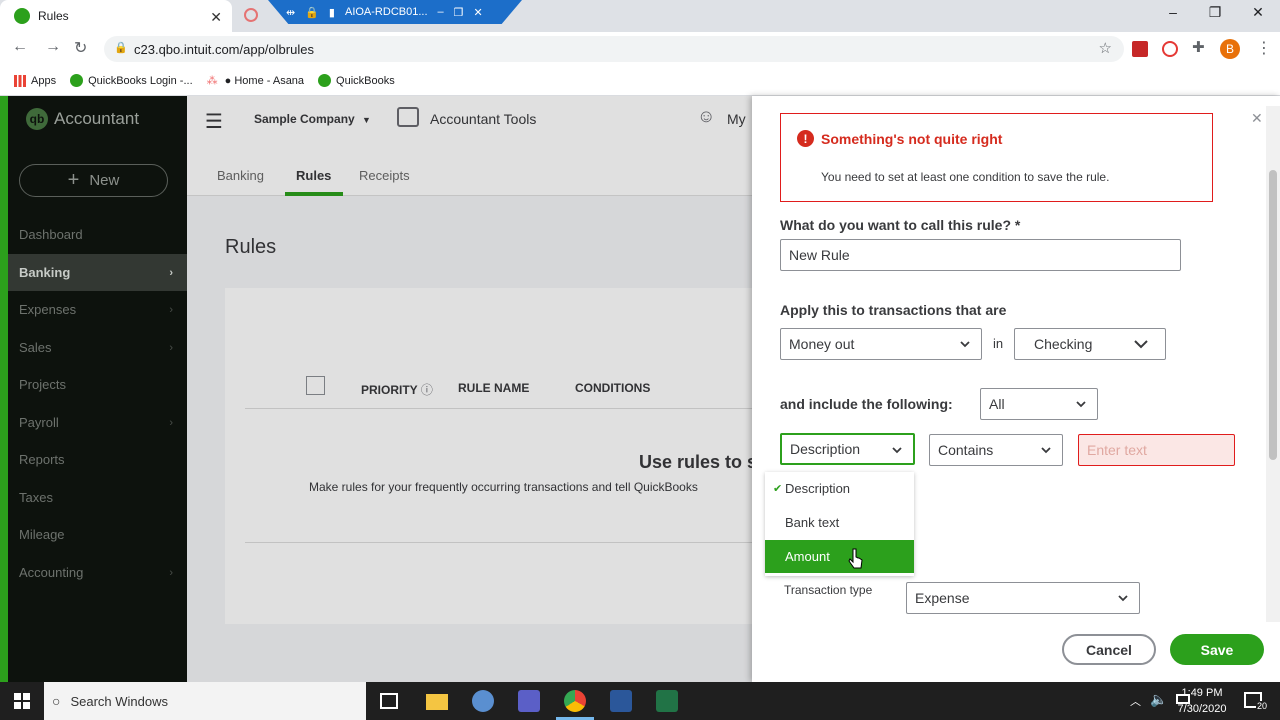 This screenshot has height=720, width=1280. I want to click on asana-icon: ⁂, so click(212, 81).